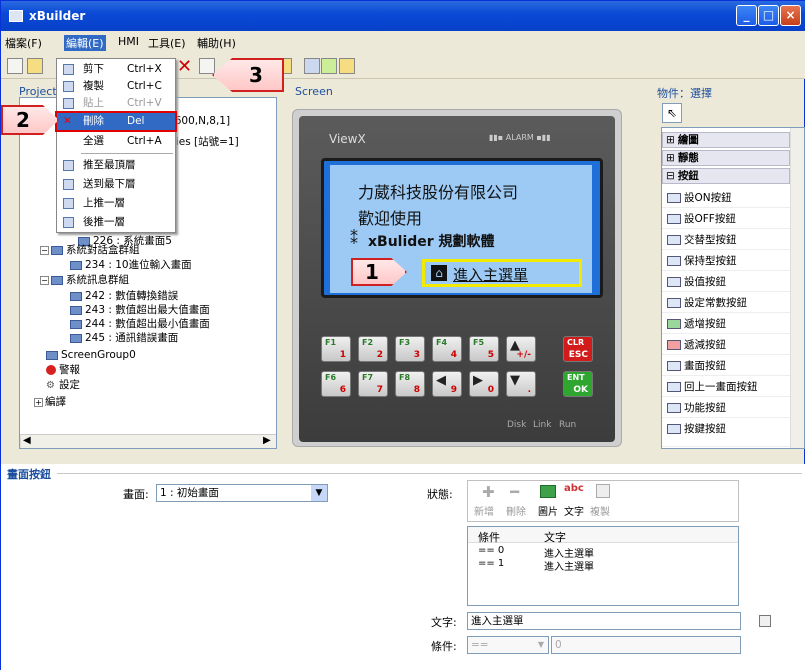 This screenshot has width=805, height=671. Describe the element at coordinates (603, 565) in the screenshot. I see `table-row: == 1 進入主選單` at that location.